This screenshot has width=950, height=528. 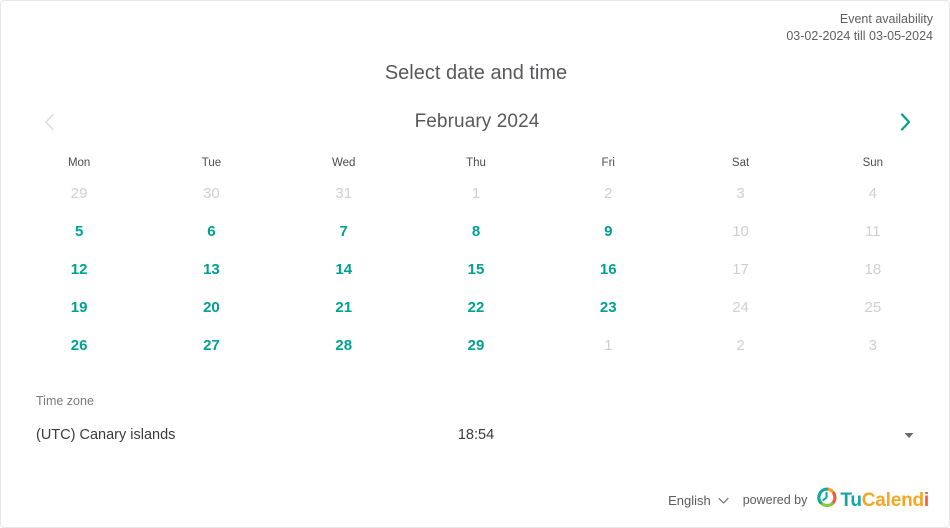 I want to click on event-availability-range: 03-02-2024 till 03-05-2024, so click(x=859, y=36).